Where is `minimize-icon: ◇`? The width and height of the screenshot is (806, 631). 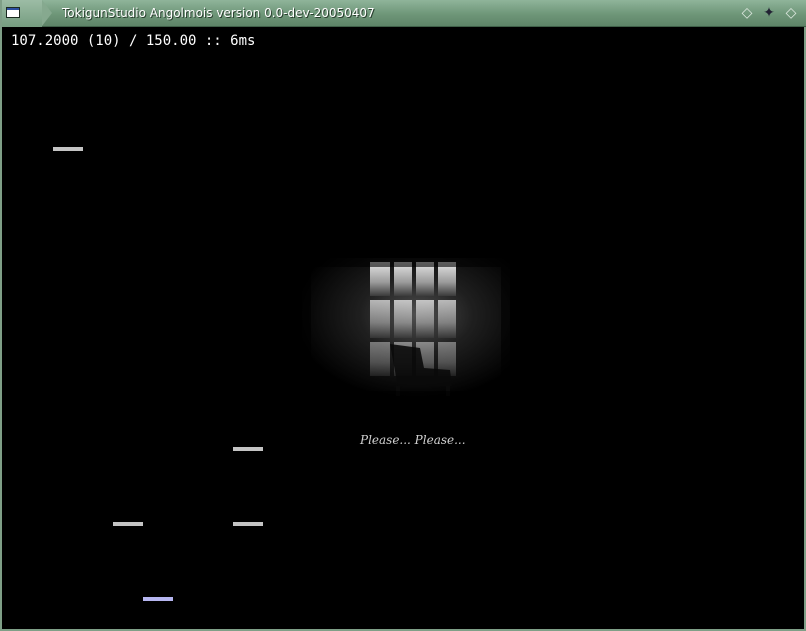 minimize-icon: ◇ is located at coordinates (747, 13).